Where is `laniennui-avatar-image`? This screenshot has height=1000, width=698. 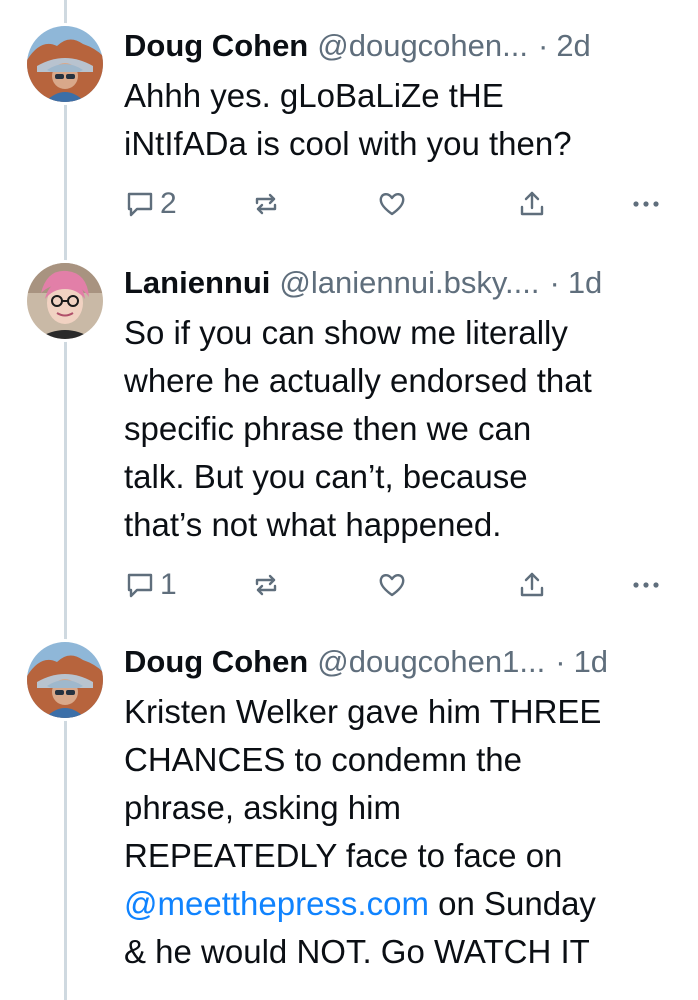 laniennui-avatar-image is located at coordinates (65, 301).